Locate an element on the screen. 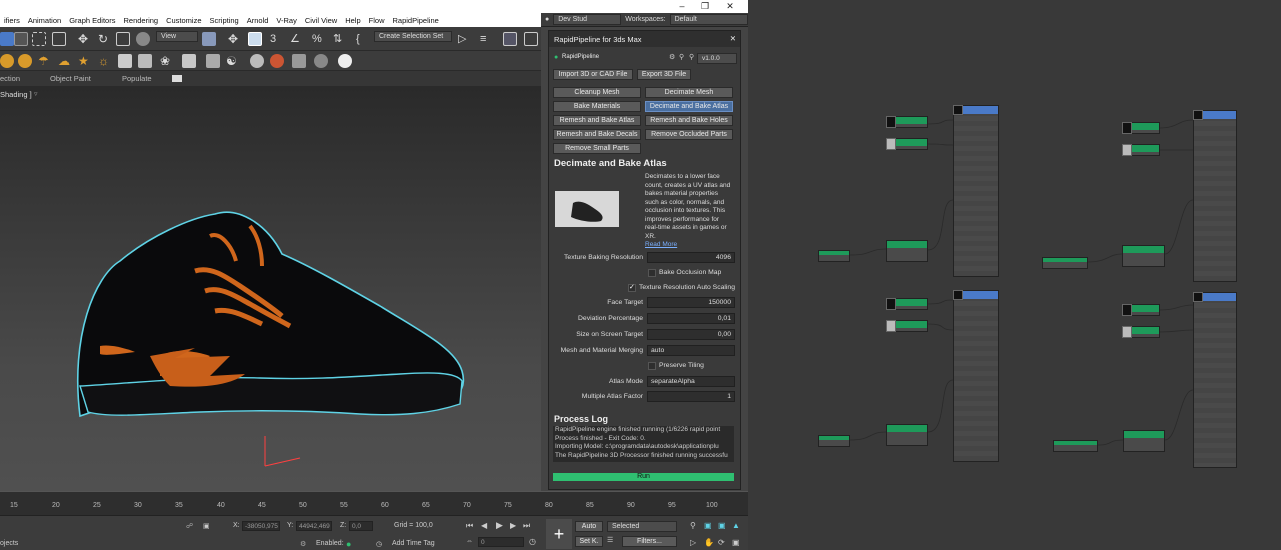 This screenshot has height=550, width=1281. edit-named-sel-icon: { is located at coordinates (363, 39).